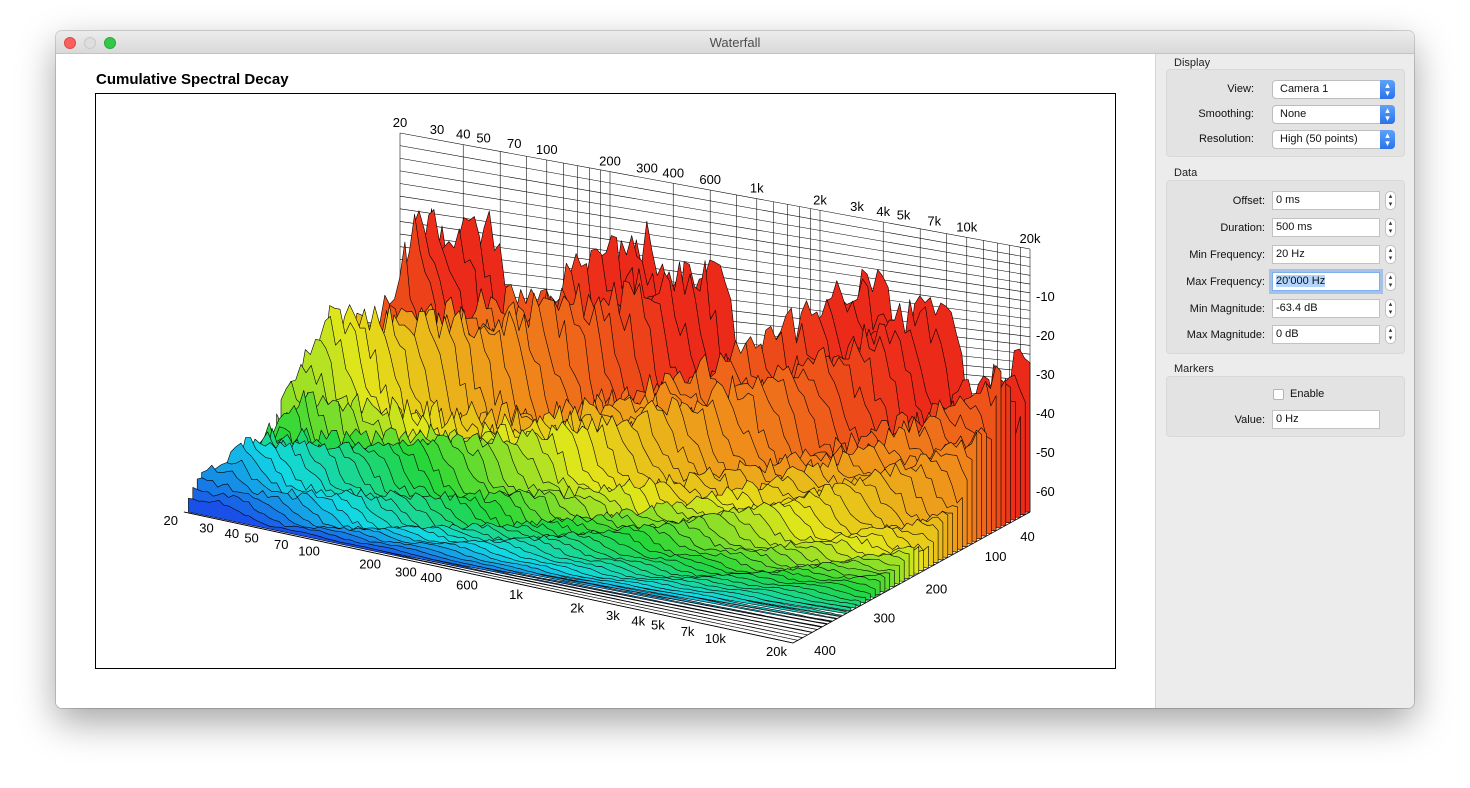  Describe the element at coordinates (1226, 114) in the screenshot. I see `smoothing-label: Smoothing:` at that location.